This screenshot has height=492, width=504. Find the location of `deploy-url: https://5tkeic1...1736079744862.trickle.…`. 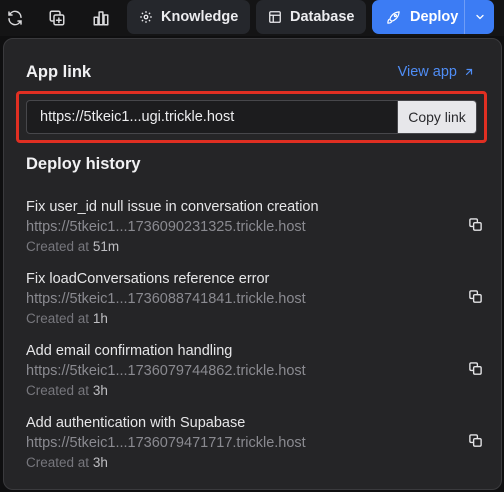

deploy-url: https://5tkeic1...1736079744862.trickle.… is located at coordinates (166, 371).